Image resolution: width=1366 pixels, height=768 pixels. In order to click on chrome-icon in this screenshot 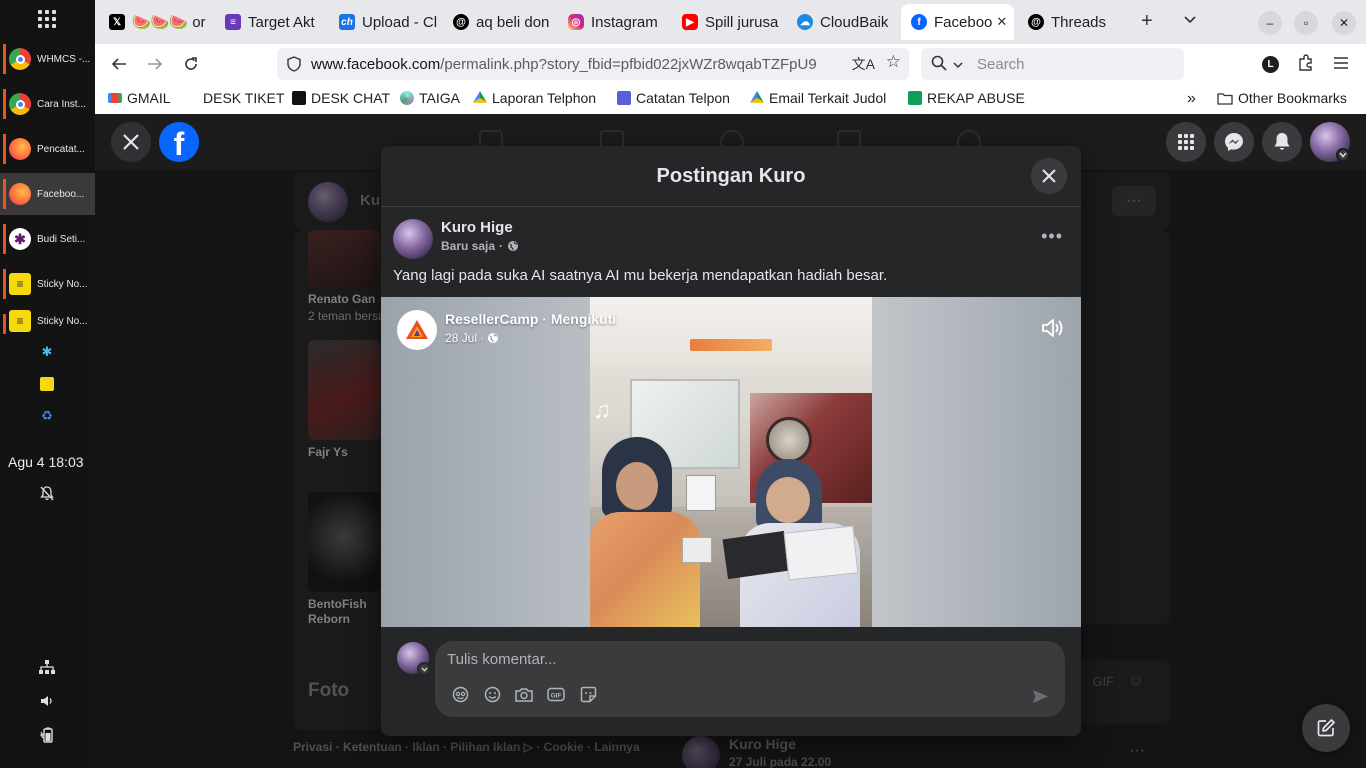, I will do `click(20, 104)`.